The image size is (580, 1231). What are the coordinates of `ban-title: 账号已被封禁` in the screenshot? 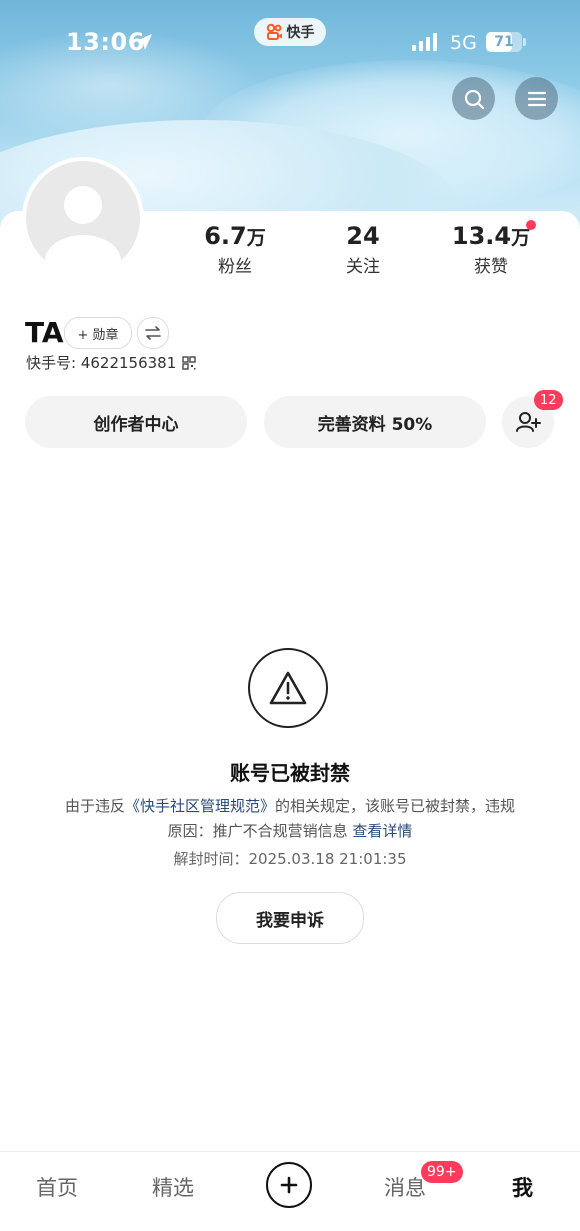 It's located at (290, 773).